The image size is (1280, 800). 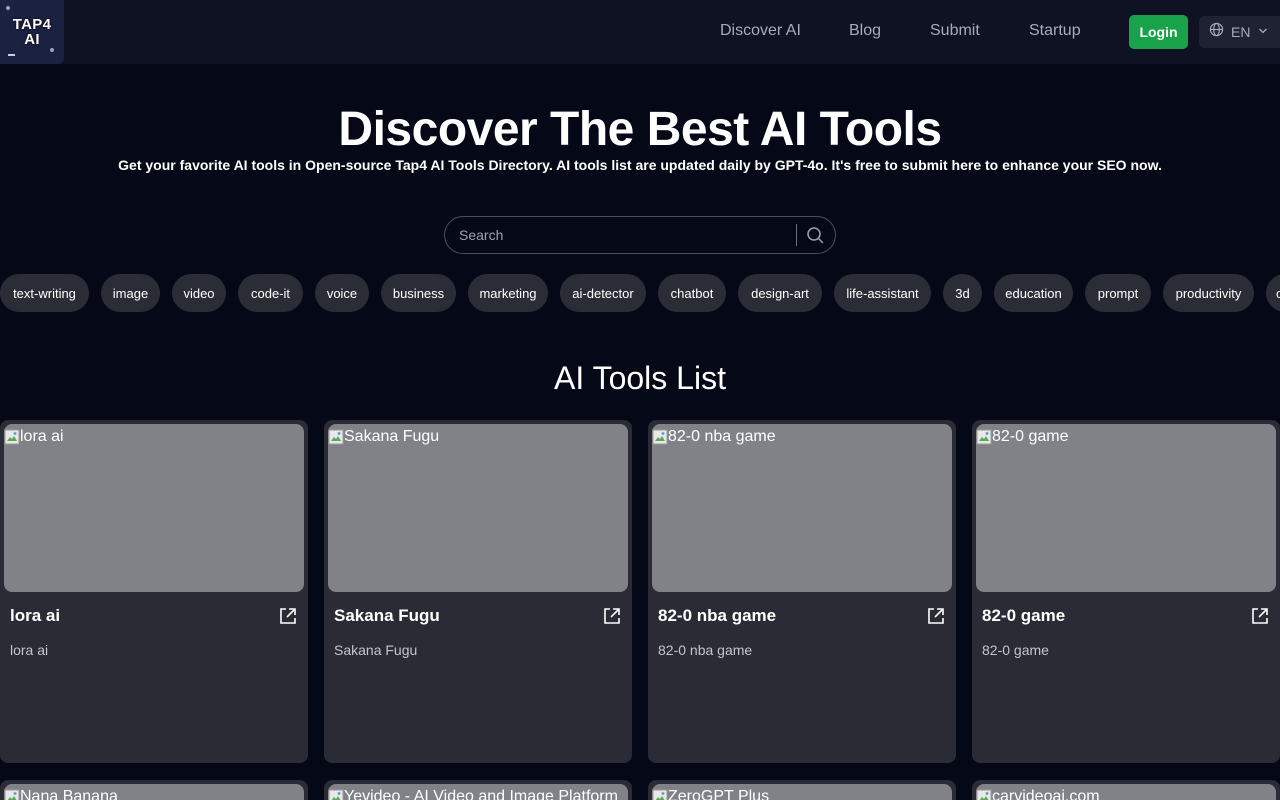 I want to click on tag-education: education, so click(x=1033, y=293).